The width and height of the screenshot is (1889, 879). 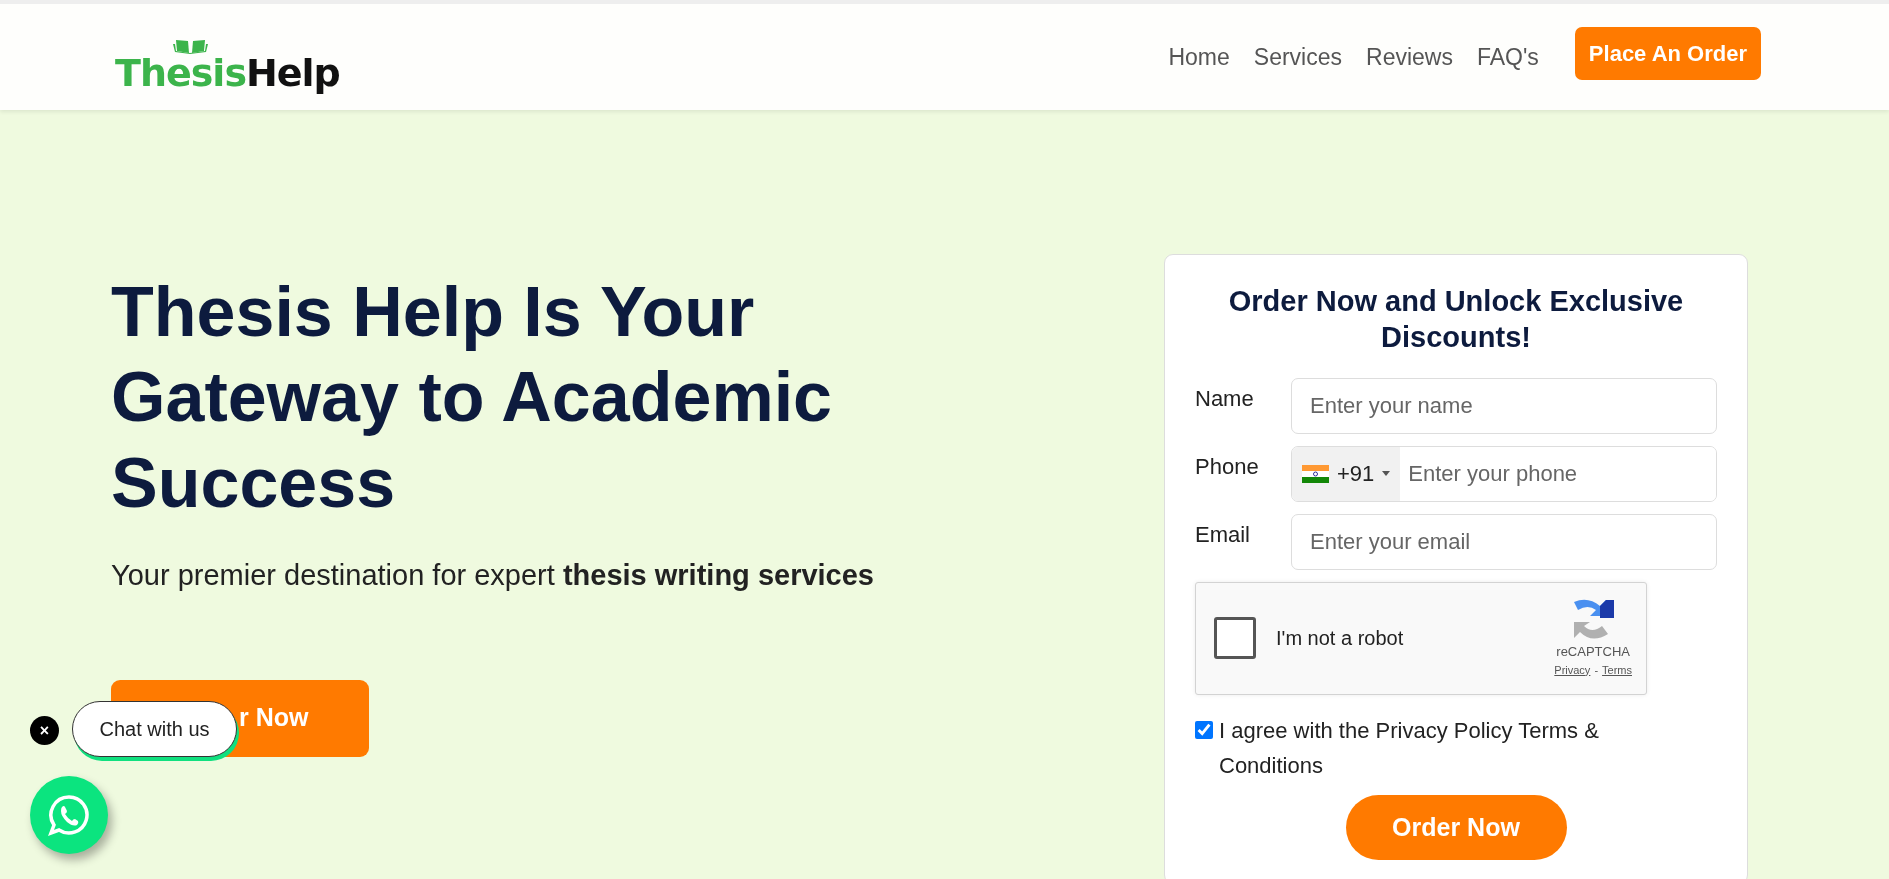 I want to click on nav-link: Reviews, so click(x=1409, y=57).